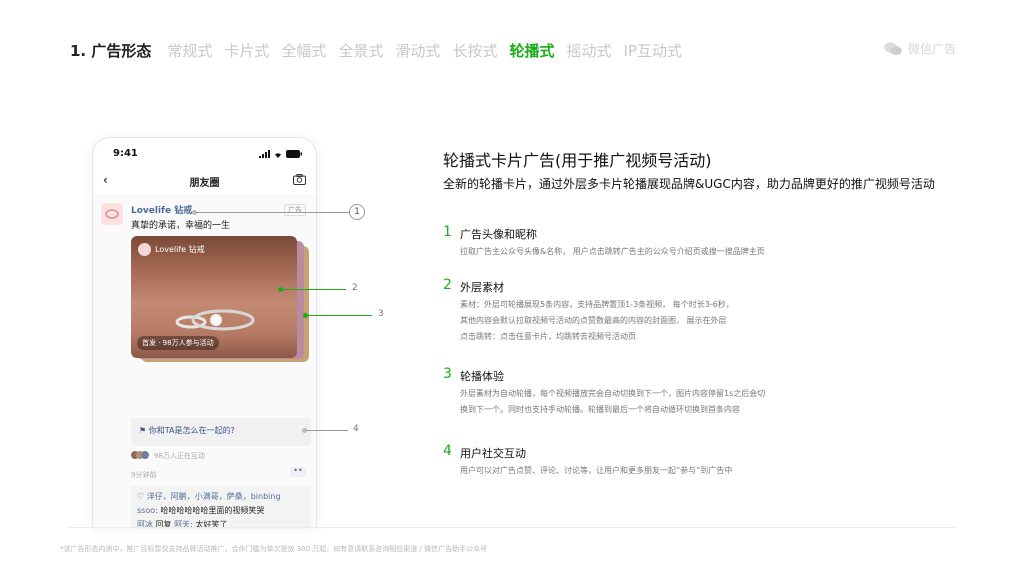 This screenshot has height=576, width=1024. I want to click on callout-1: 1, so click(357, 212).